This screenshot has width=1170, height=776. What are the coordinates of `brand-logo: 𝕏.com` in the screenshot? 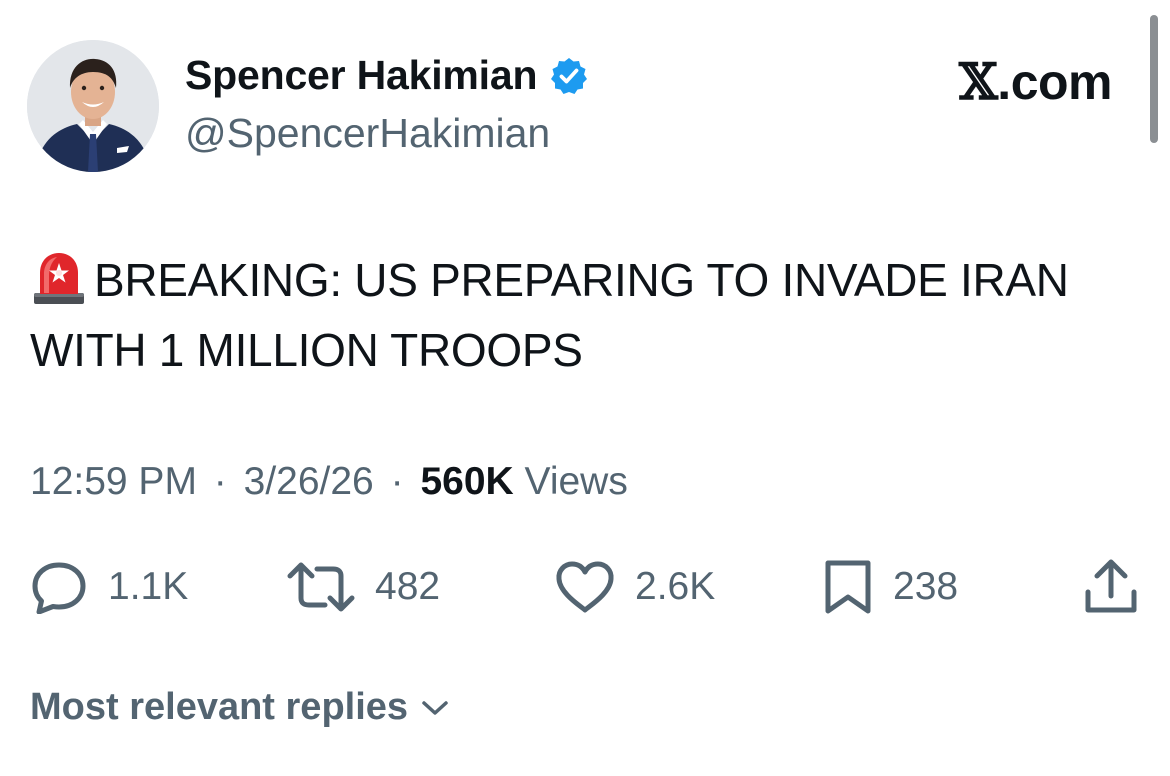 It's located at (1035, 81).